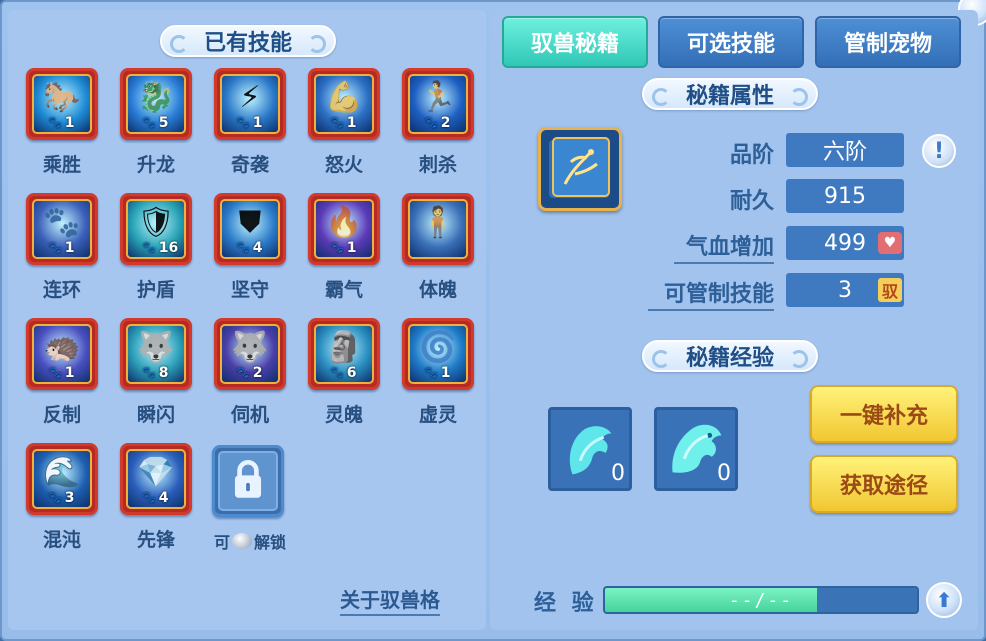  I want to click on skill-art-icon: 🗿 🐾 6, so click(344, 354).